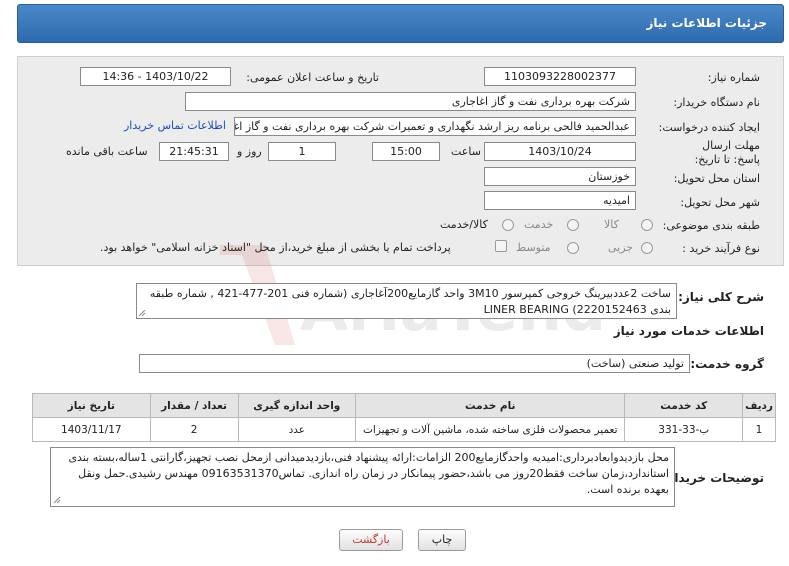 The height and width of the screenshot is (566, 789). What do you see at coordinates (194, 151) in the screenshot?
I see `remaining-time-field: 21:45:31` at bounding box center [194, 151].